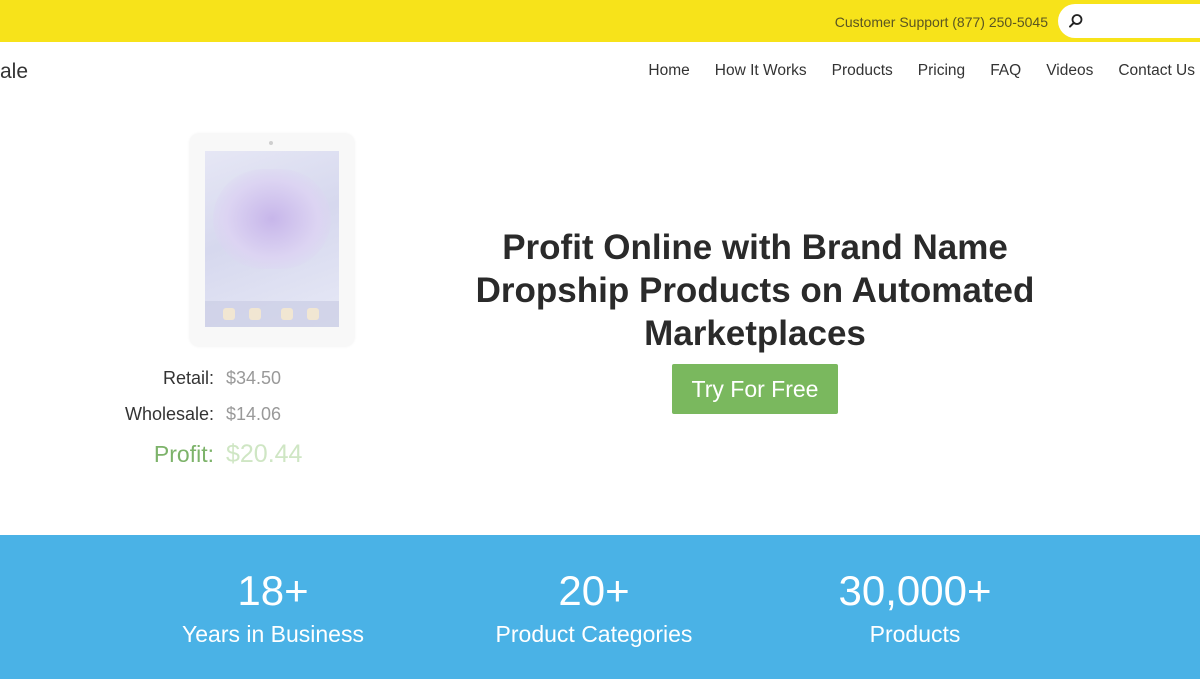 The width and height of the screenshot is (1200, 679). What do you see at coordinates (254, 378) in the screenshot?
I see `retail-value: $34.50` at bounding box center [254, 378].